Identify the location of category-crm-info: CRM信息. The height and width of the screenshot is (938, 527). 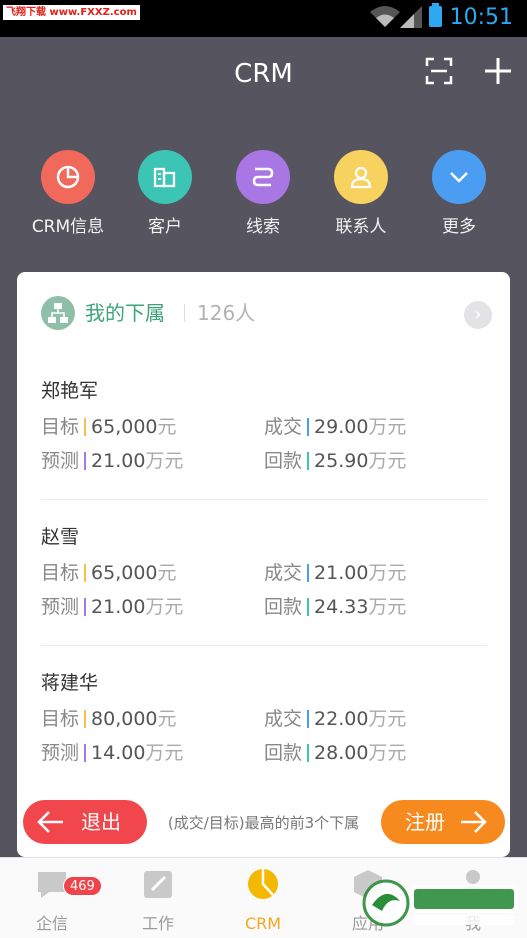
(68, 194).